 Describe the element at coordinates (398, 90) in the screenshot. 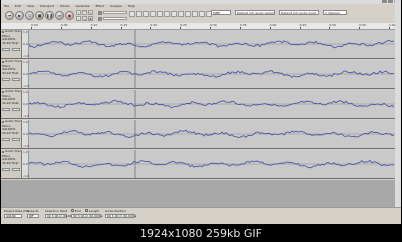

I see `vertical-scrollbar` at that location.